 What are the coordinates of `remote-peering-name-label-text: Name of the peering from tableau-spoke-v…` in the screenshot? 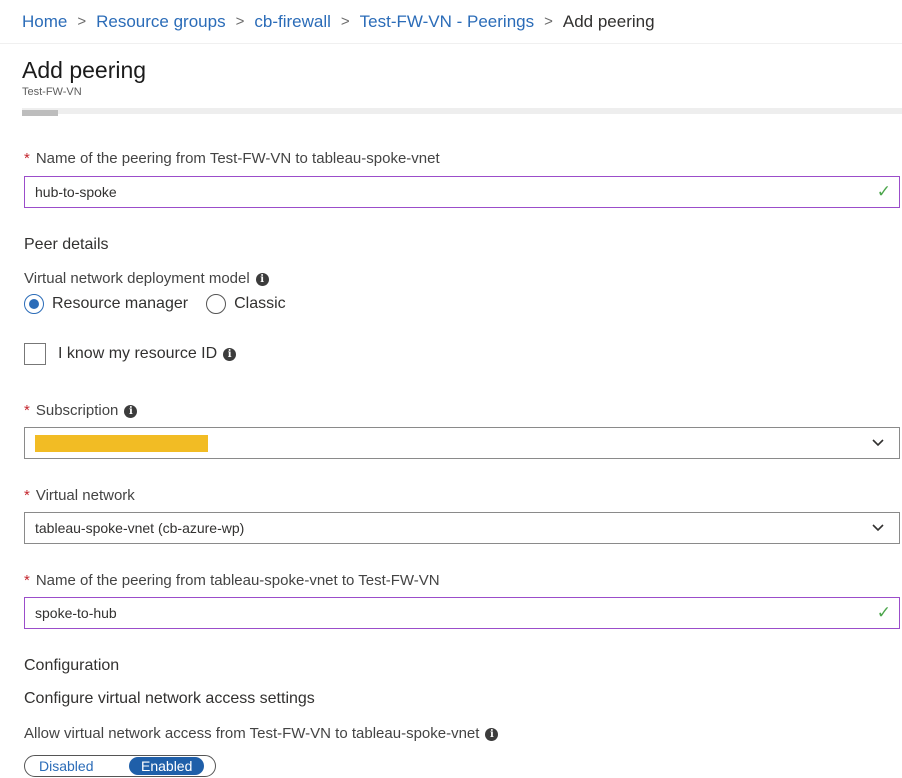 It's located at (237, 580).